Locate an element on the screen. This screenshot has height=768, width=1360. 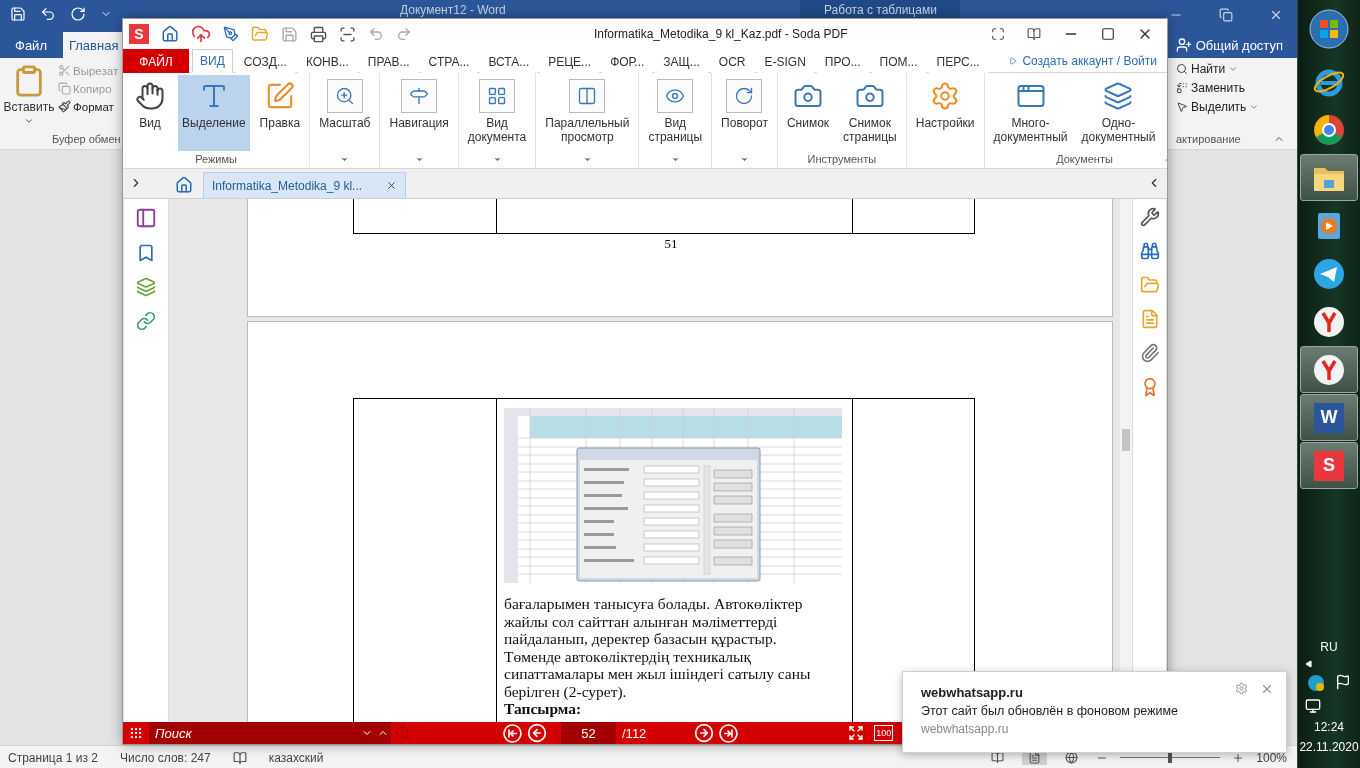
previous-page-icon is located at coordinates (537, 733).